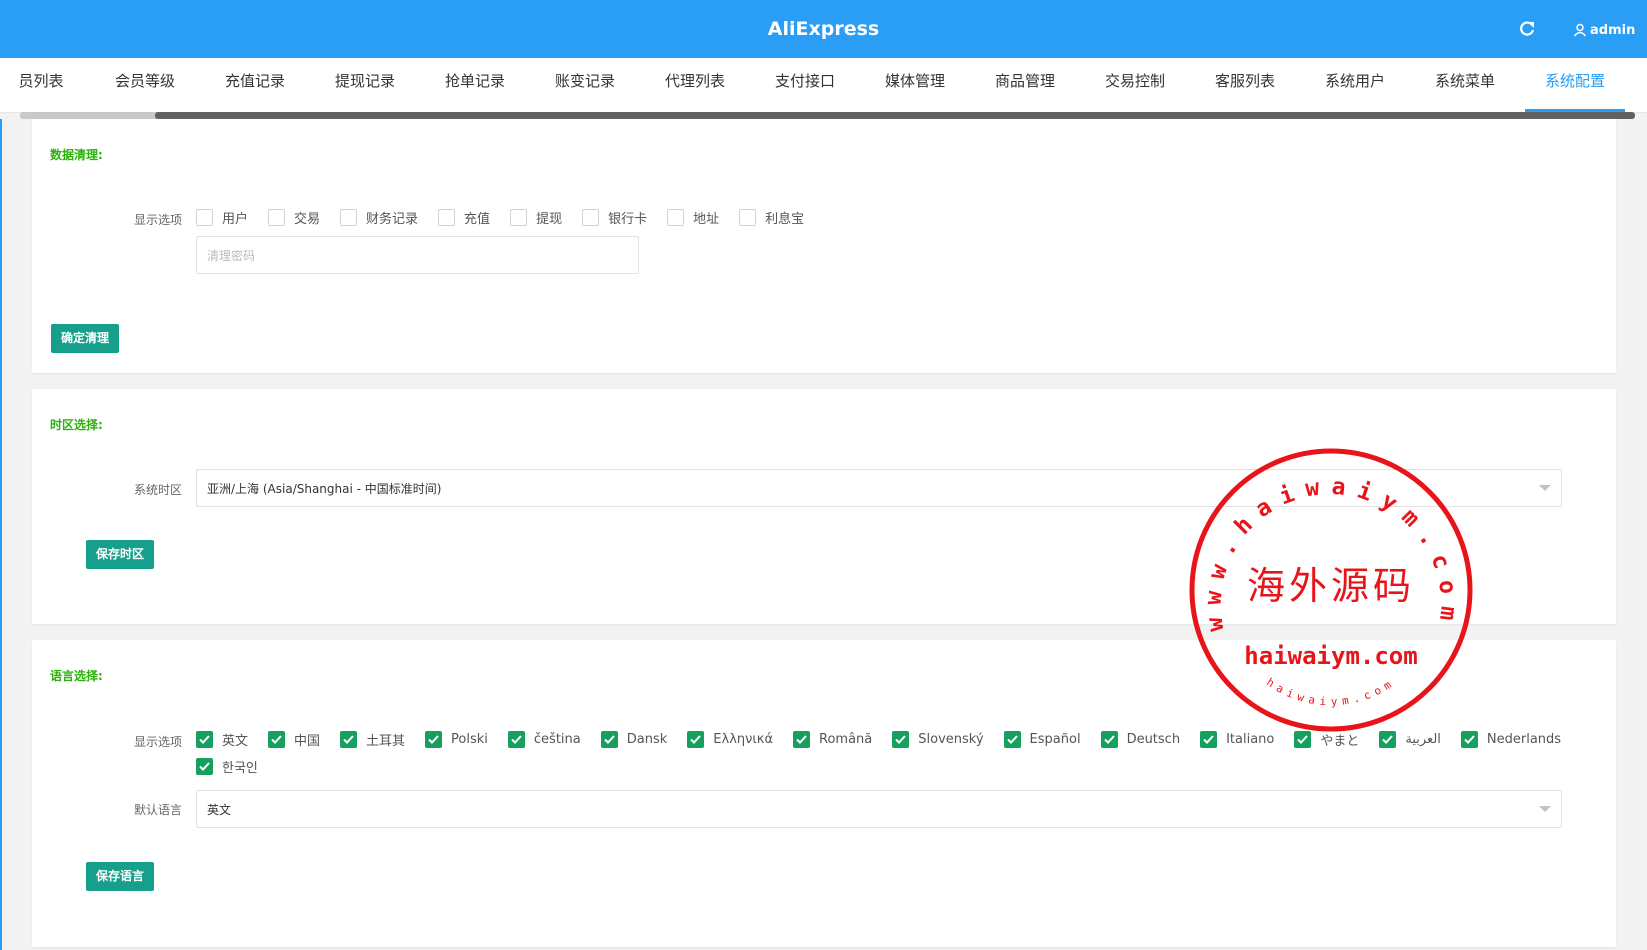 This screenshot has width=1647, height=950. What do you see at coordinates (235, 217) in the screenshot?
I see `checkbox-label: 用户` at bounding box center [235, 217].